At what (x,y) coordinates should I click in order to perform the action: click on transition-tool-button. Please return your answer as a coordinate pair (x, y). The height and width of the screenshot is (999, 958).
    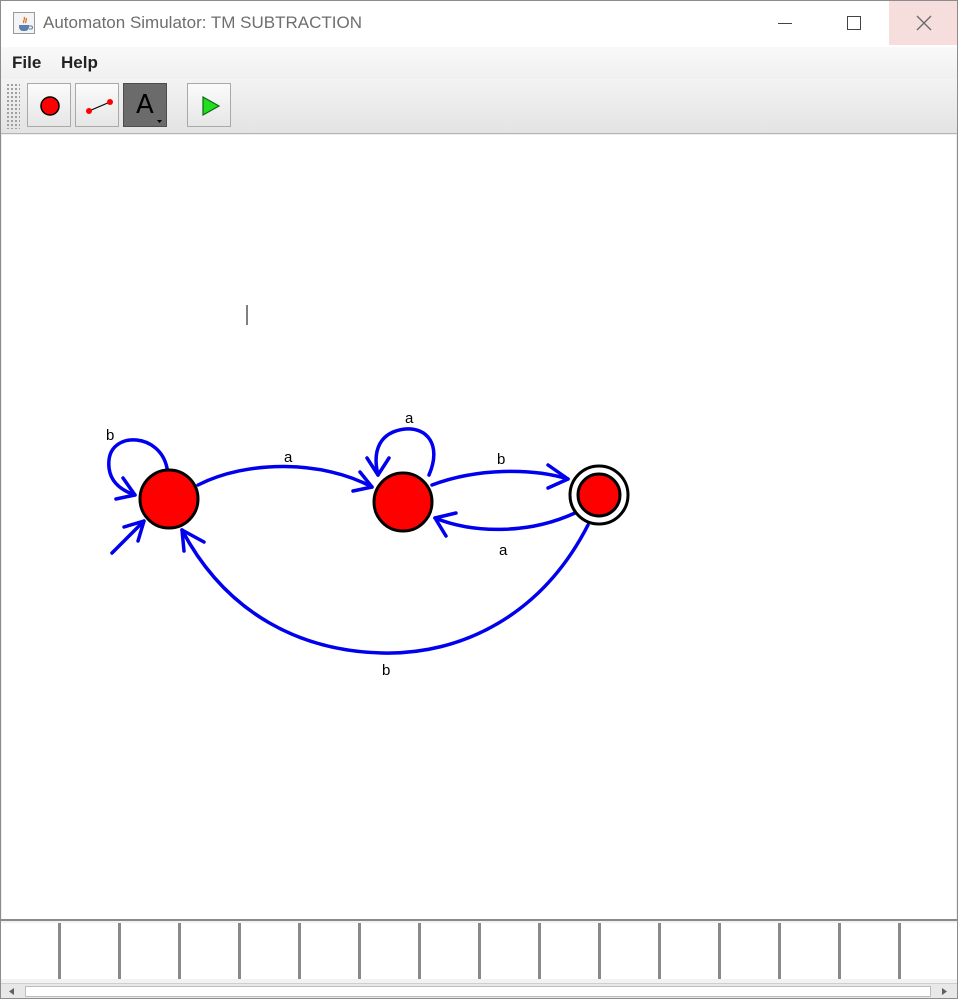
    Looking at the image, I should click on (97, 105).